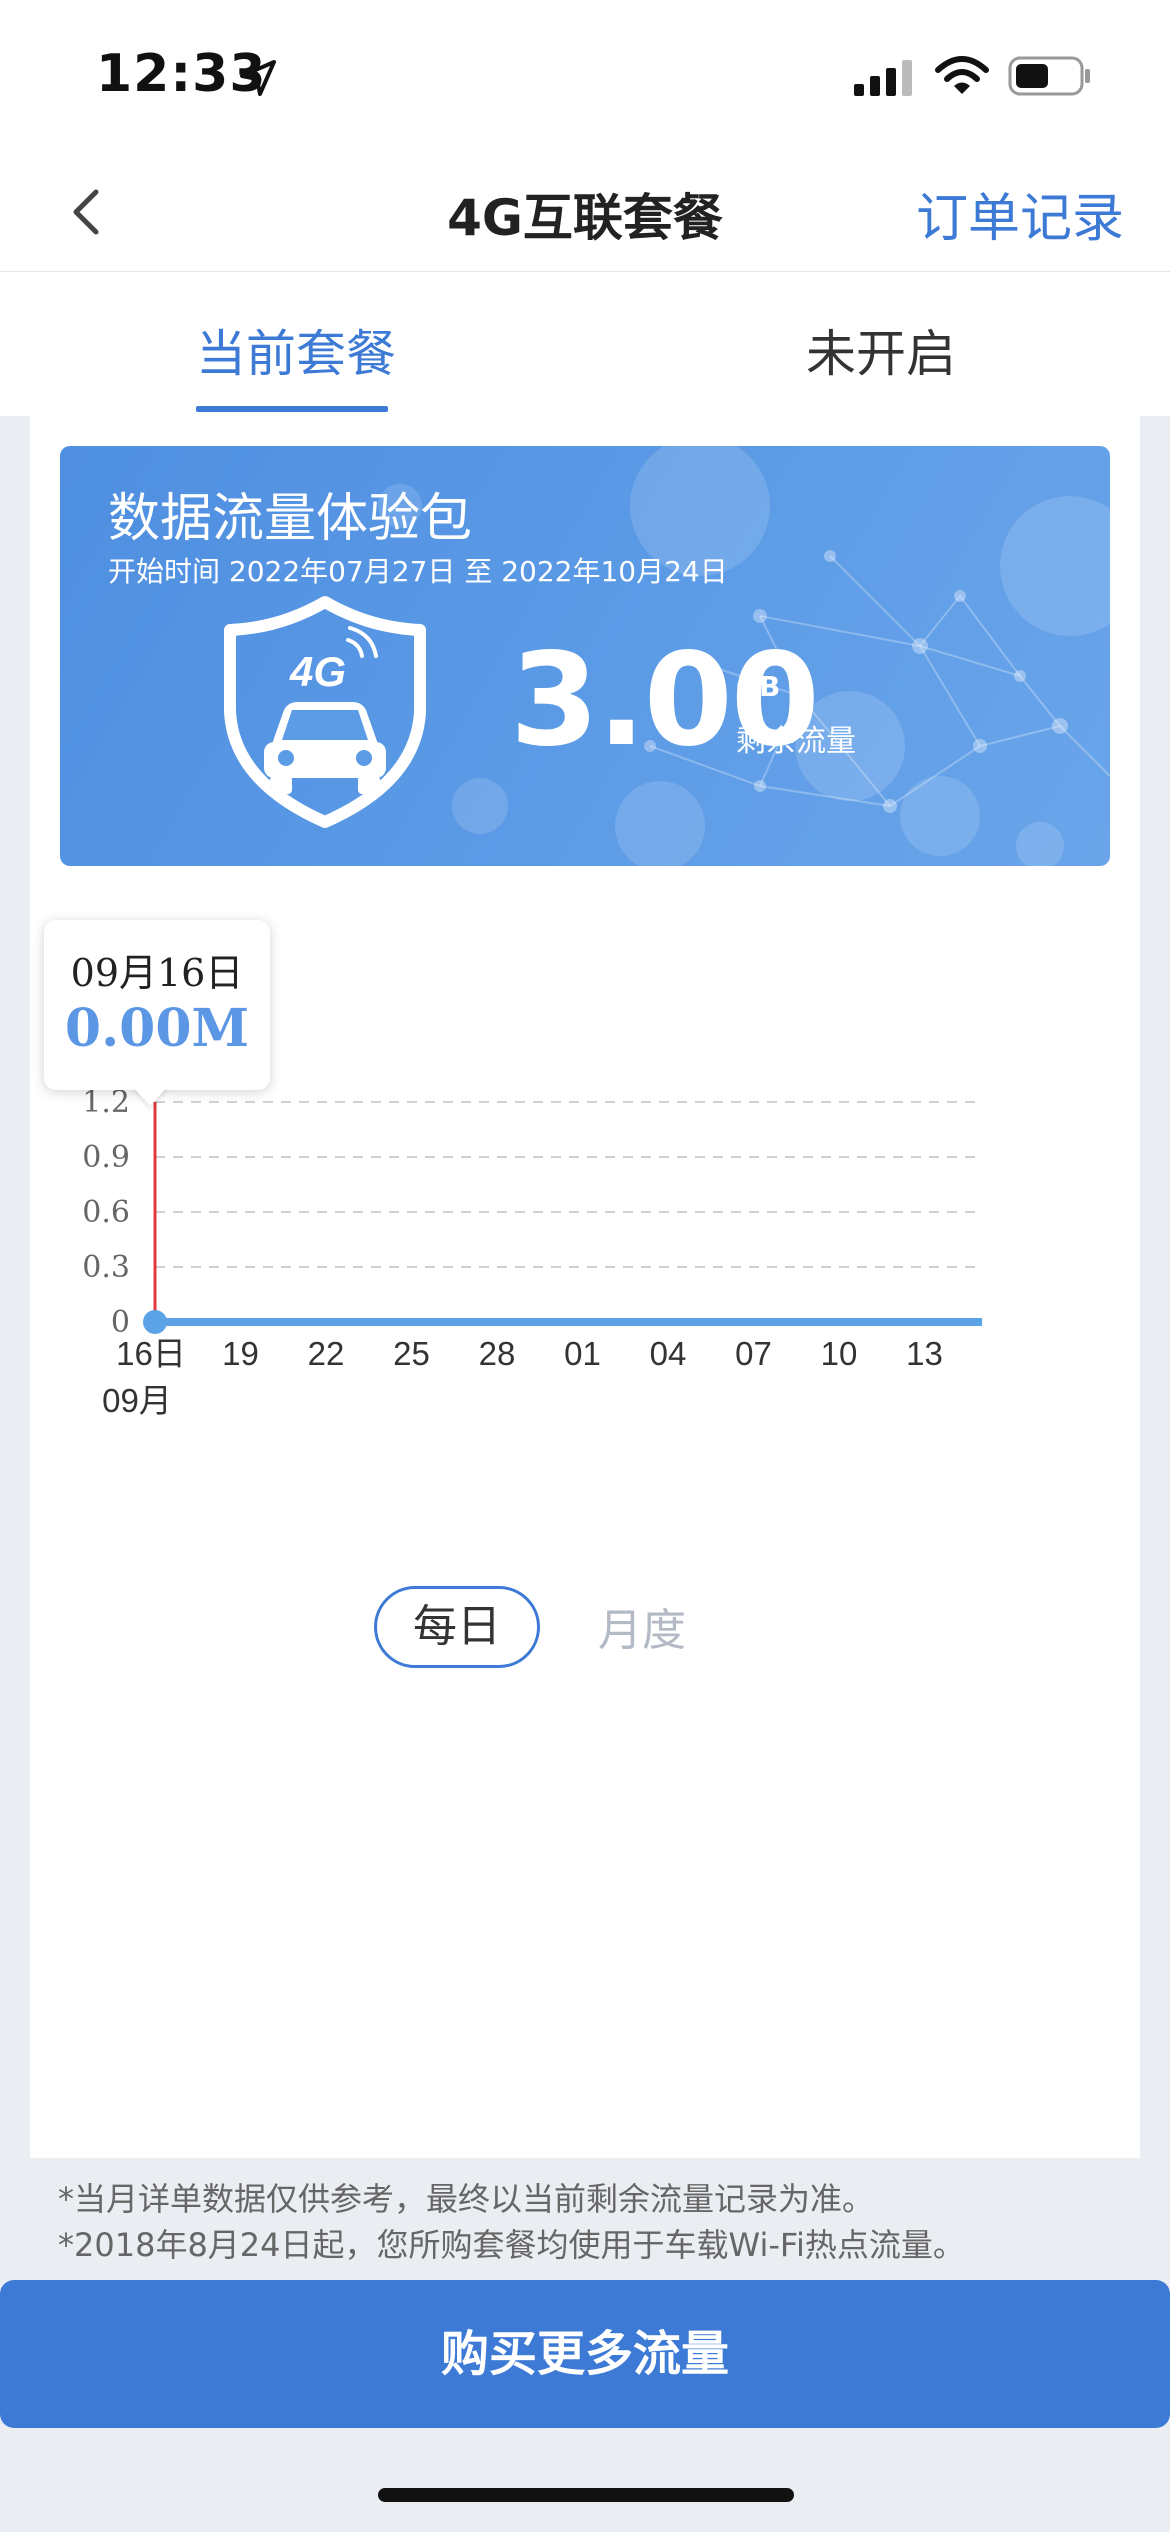 This screenshot has width=1170, height=2532. Describe the element at coordinates (106, 1212) in the screenshot. I see `y-tick-label: 0.6` at that location.